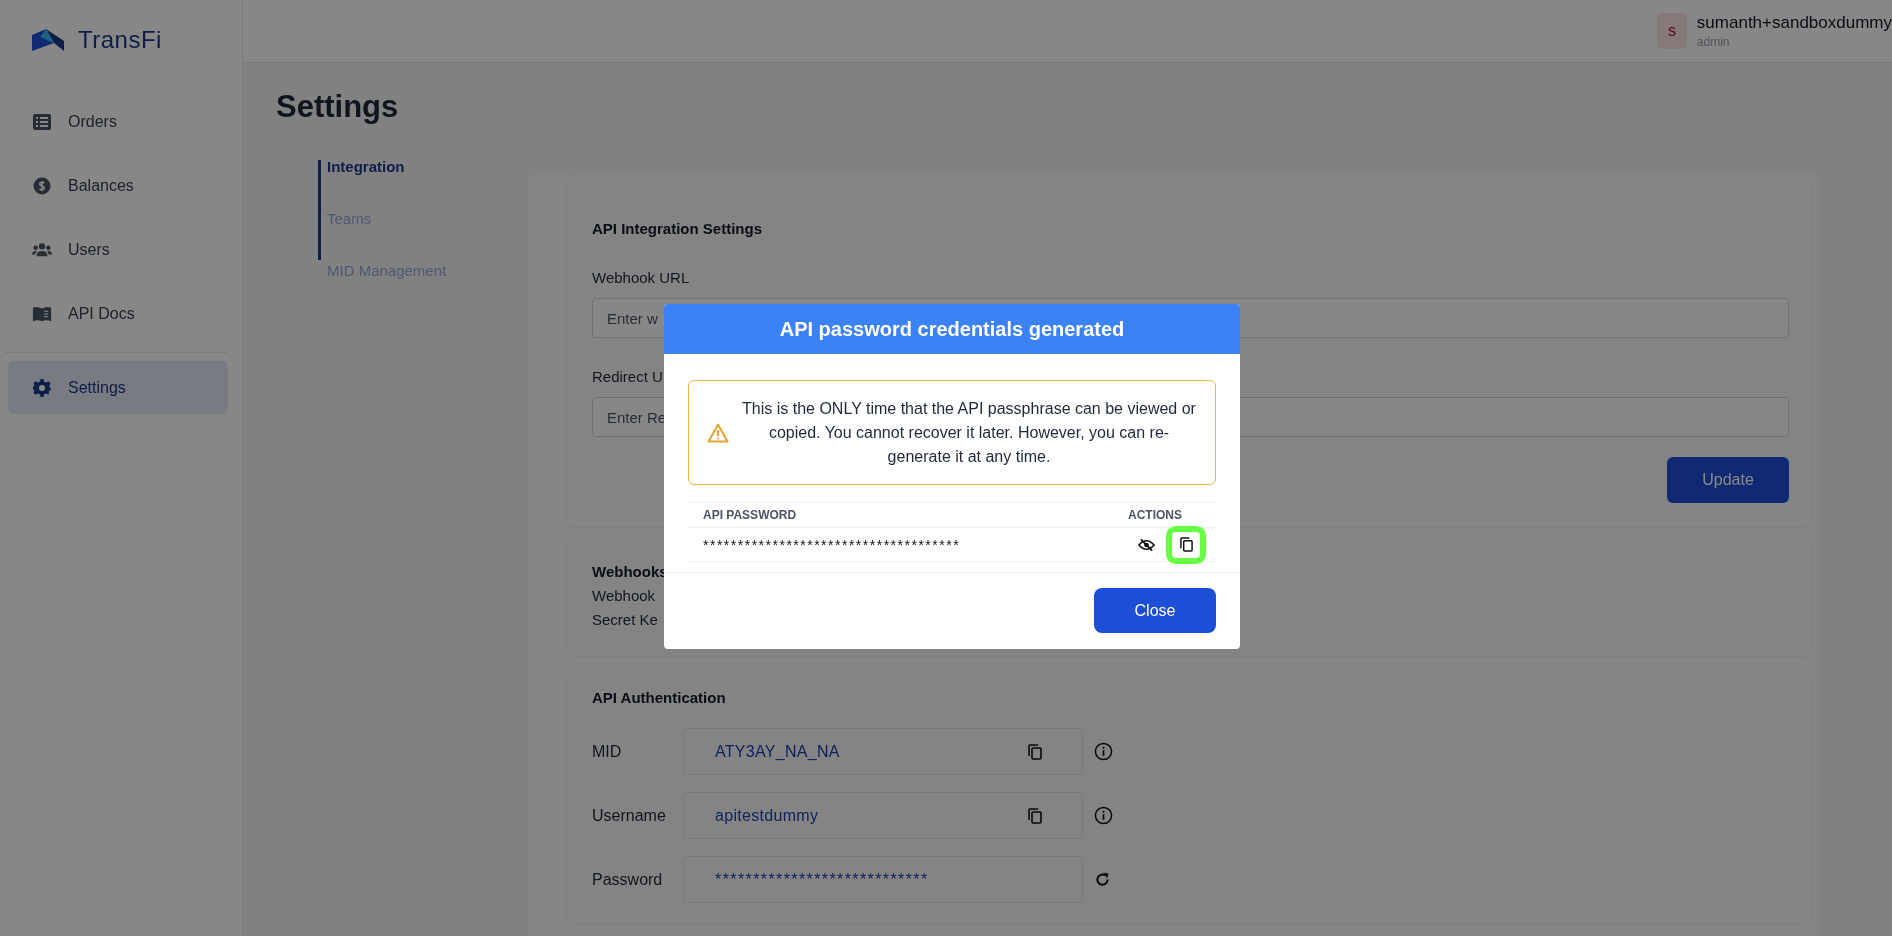 The width and height of the screenshot is (1892, 936). What do you see at coordinates (1155, 515) in the screenshot?
I see `column-header: ACTIONS` at bounding box center [1155, 515].